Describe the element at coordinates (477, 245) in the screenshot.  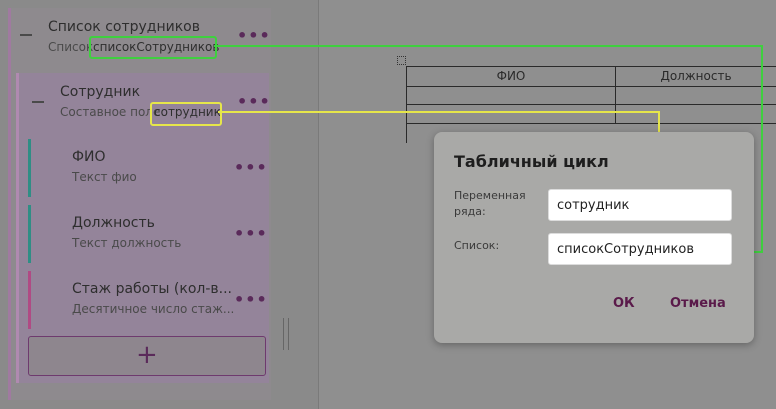
I see `list-label: Список:` at that location.